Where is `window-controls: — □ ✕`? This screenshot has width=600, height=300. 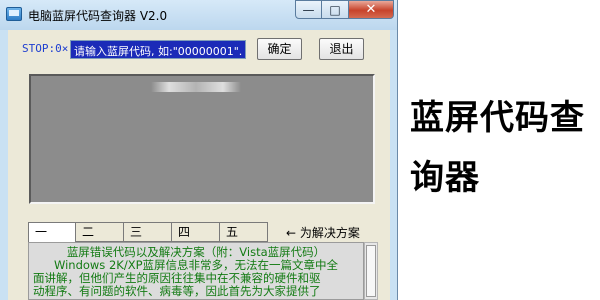
window-controls: — □ ✕ is located at coordinates (344, 10).